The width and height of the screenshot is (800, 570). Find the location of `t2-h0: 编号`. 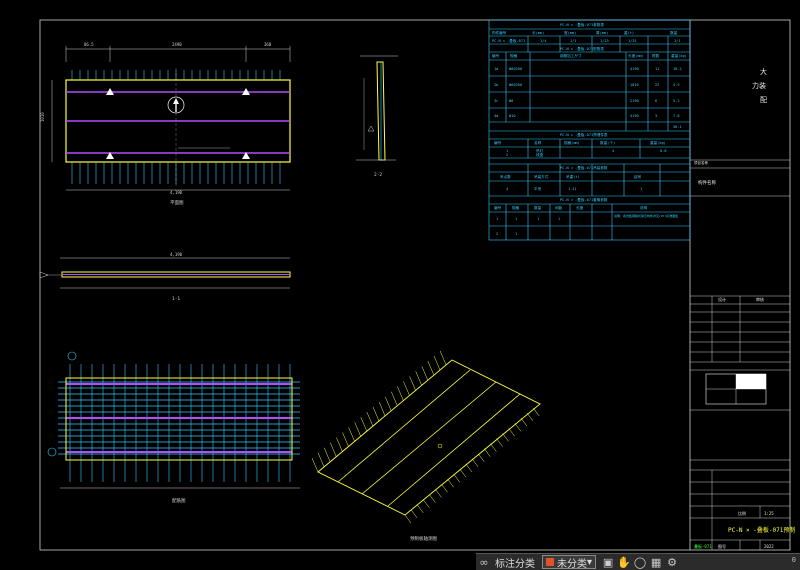

t2-h0: 编号 is located at coordinates (496, 55).